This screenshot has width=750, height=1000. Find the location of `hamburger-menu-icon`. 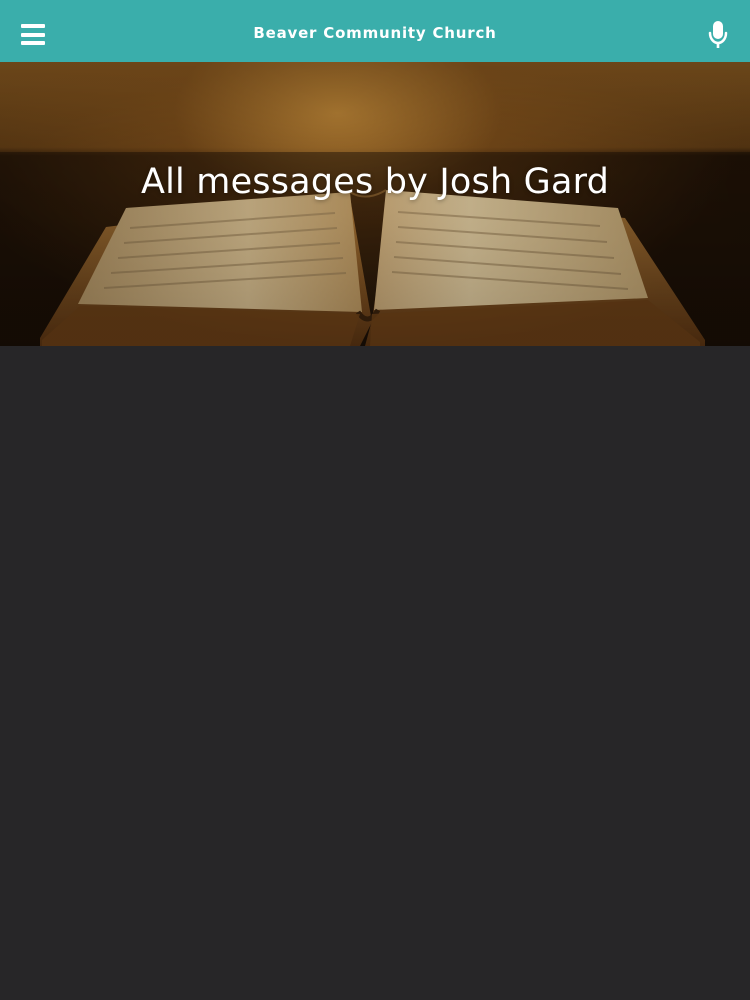

hamburger-menu-icon is located at coordinates (33, 26).